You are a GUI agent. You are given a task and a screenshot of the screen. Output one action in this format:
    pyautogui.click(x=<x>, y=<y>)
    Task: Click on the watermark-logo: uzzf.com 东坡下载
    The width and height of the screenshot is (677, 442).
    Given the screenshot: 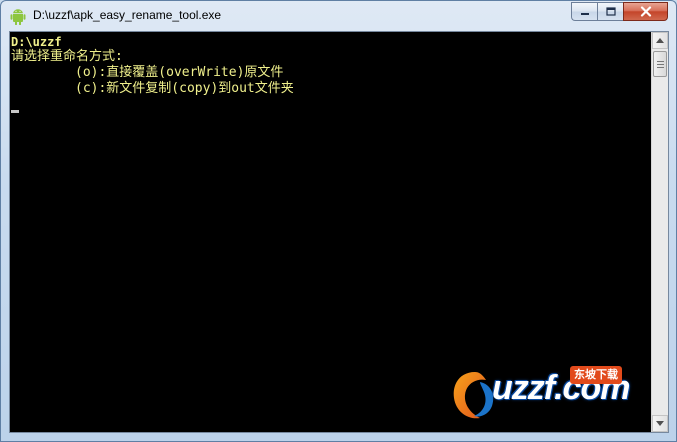 What is the action you would take?
    pyautogui.click(x=545, y=396)
    